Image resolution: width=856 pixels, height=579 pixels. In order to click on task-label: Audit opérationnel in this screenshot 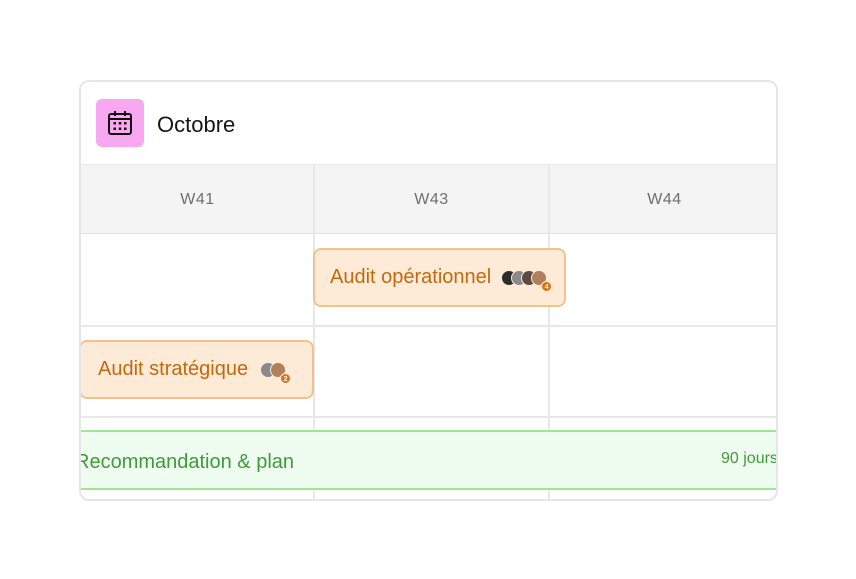, I will do `click(411, 277)`.